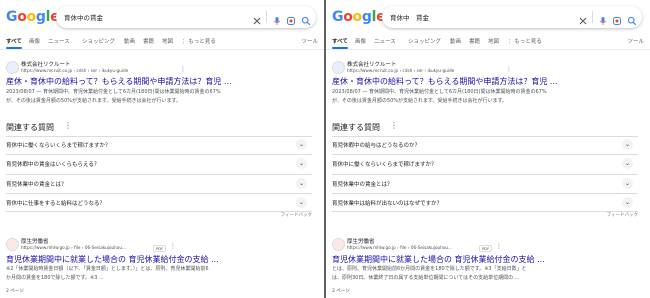 This screenshot has height=298, width=650. I want to click on result1-snippet-line2: が、その後は賃金月額の50%が支給されます。受給手続きは会社が行います。, so click(94, 101).